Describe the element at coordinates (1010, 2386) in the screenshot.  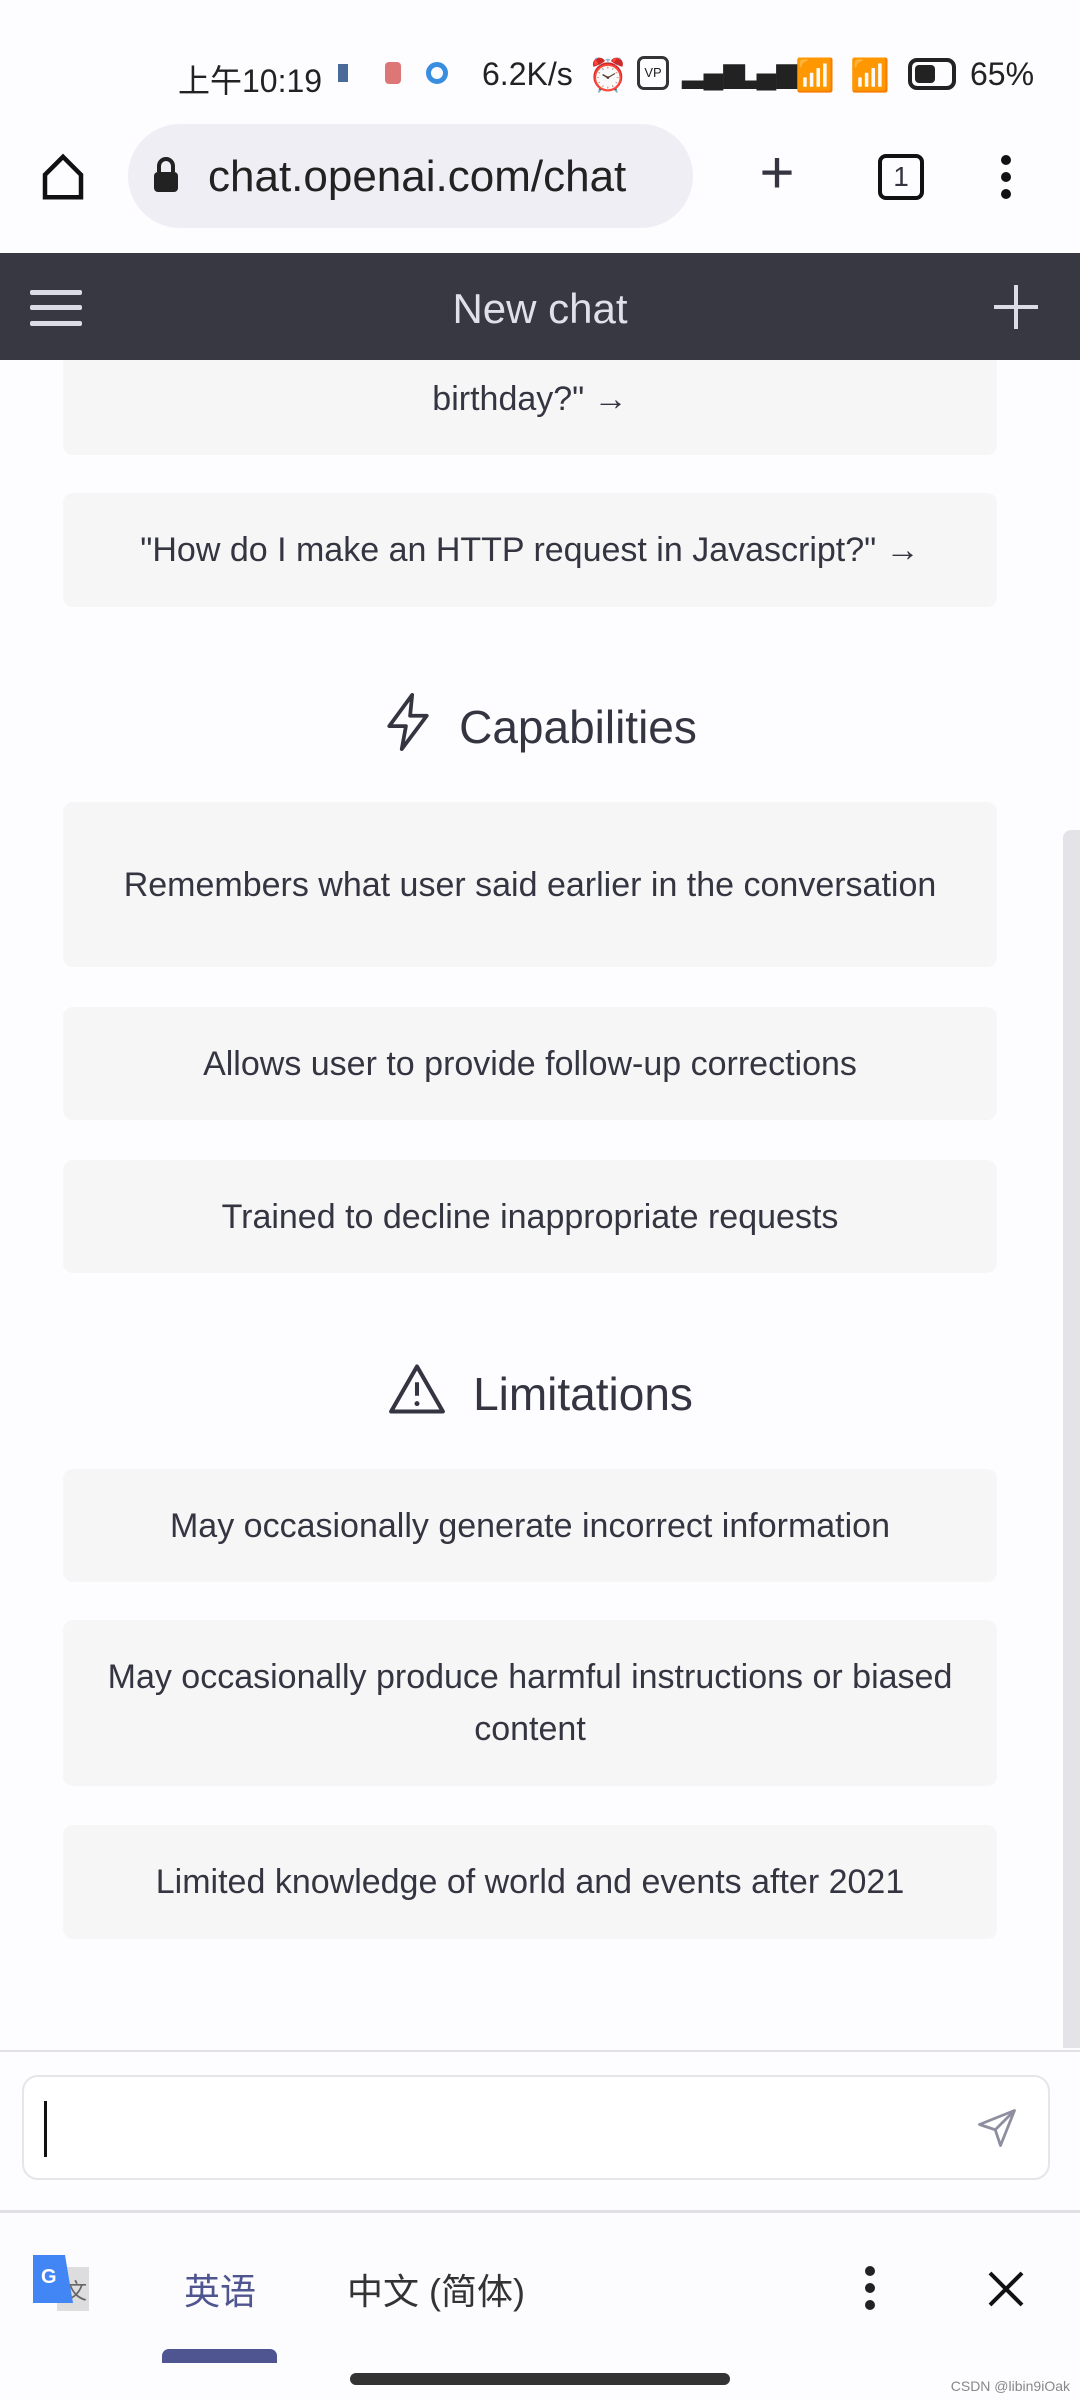
I see `watermark: CSDN @libin9iOak` at that location.